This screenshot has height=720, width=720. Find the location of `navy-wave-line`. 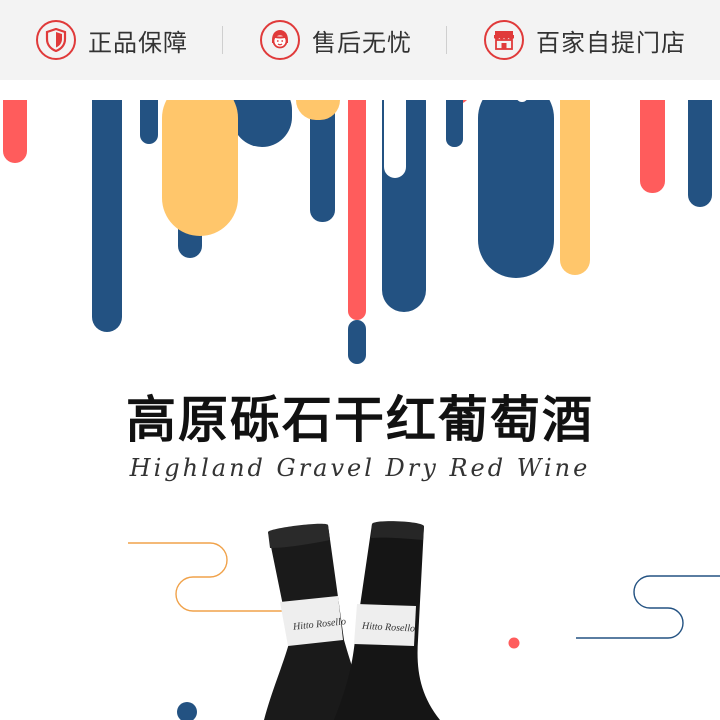

navy-wave-line is located at coordinates (648, 607).